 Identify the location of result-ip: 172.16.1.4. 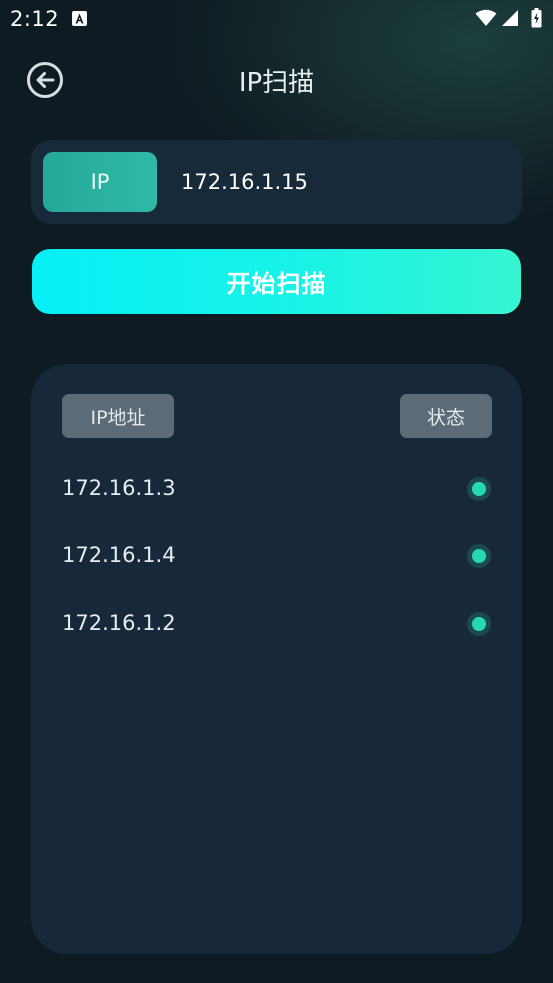
(119, 555).